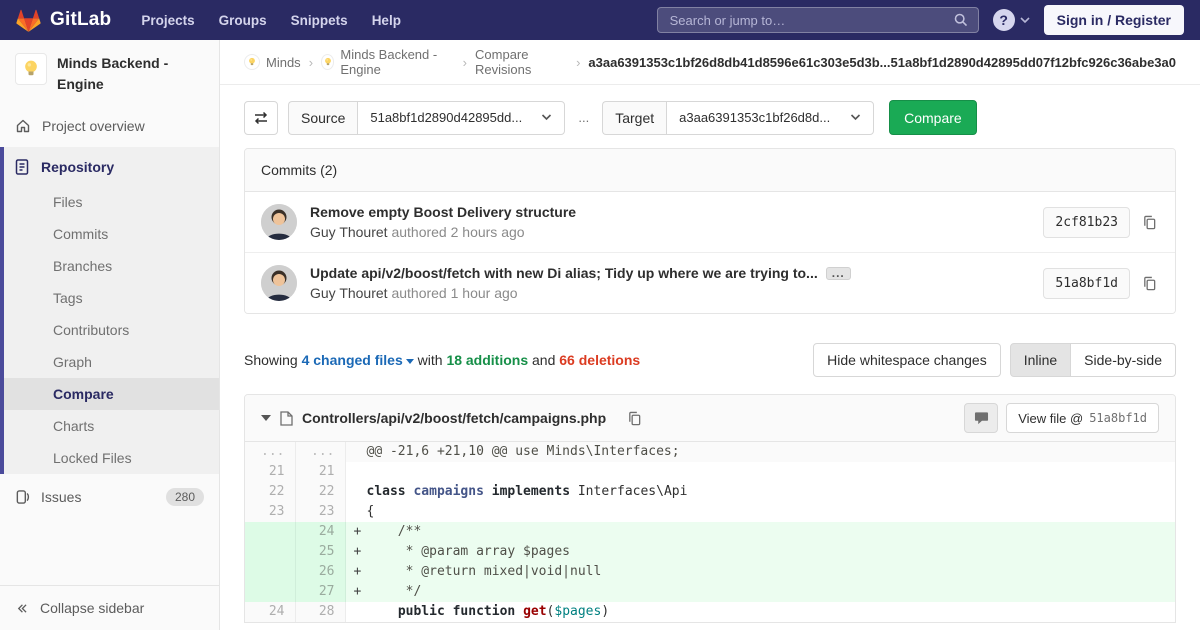 Image resolution: width=1200 pixels, height=630 pixels. I want to click on user-photo, so click(279, 222).